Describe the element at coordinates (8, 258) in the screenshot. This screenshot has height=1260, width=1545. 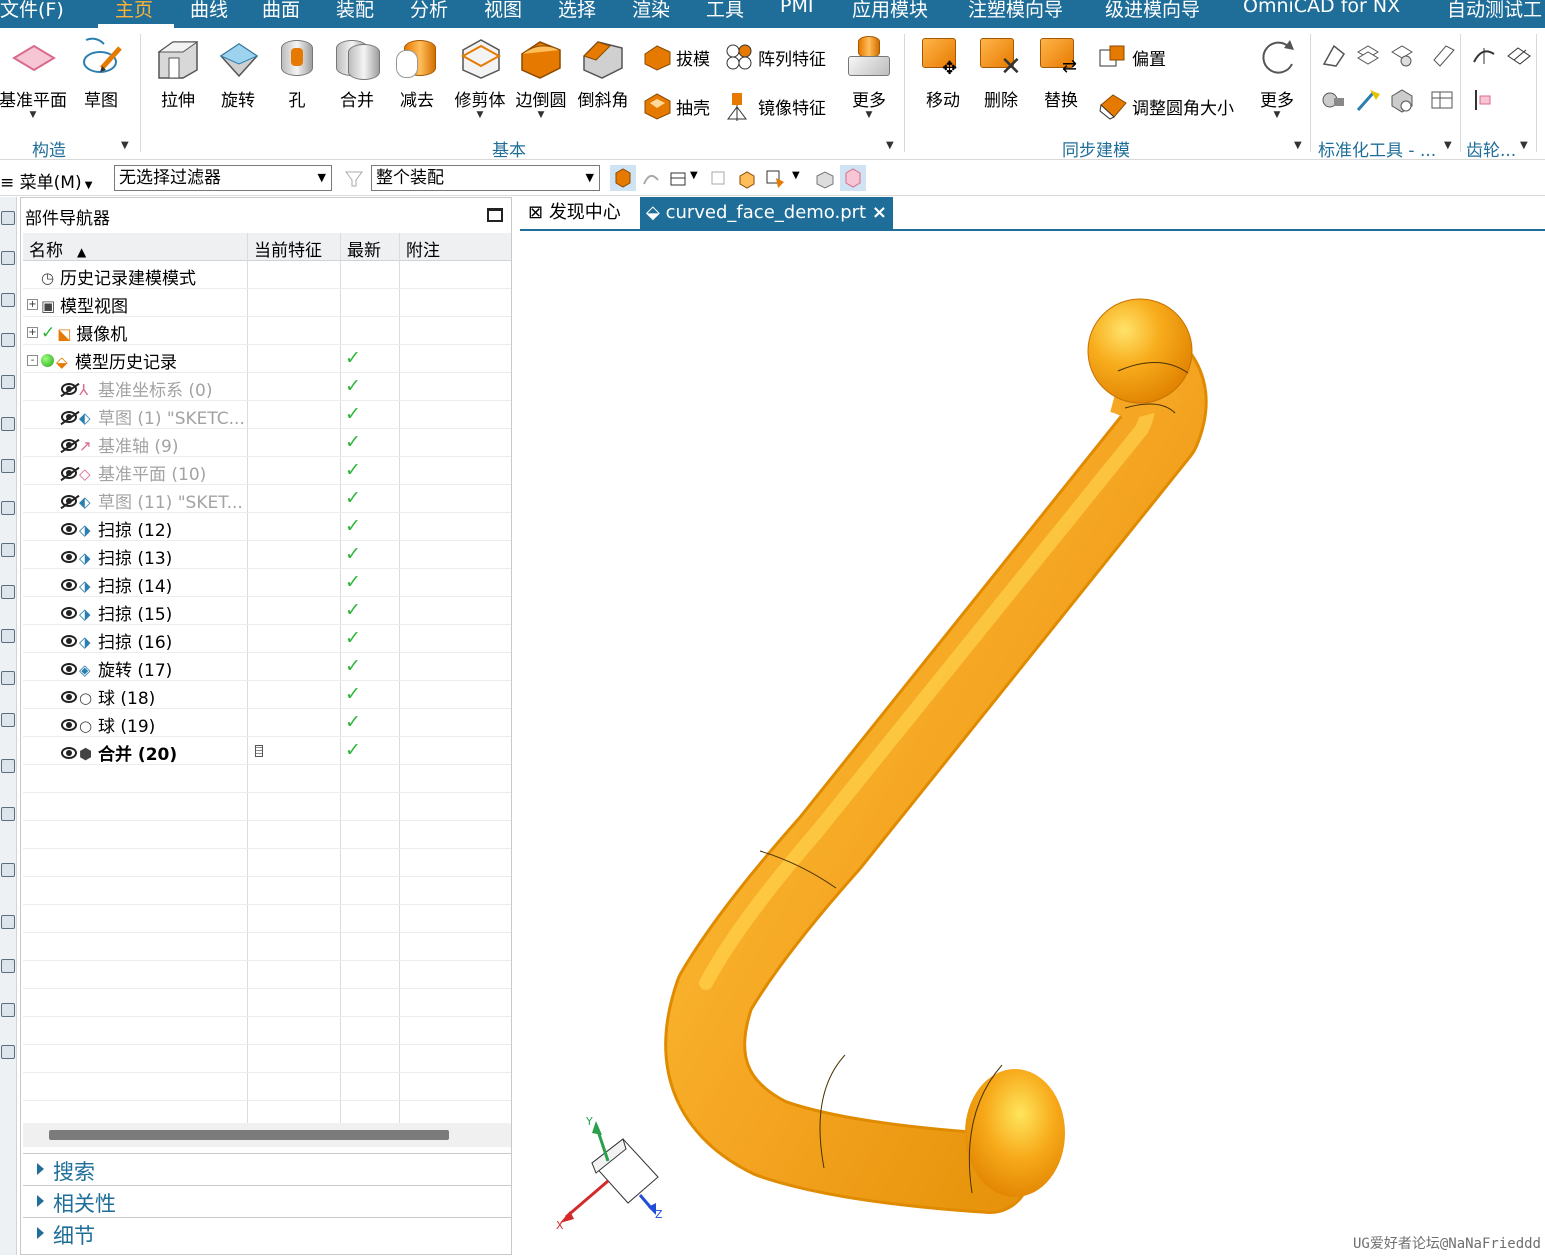
I see `assembly-navigator-tab-icon` at that location.